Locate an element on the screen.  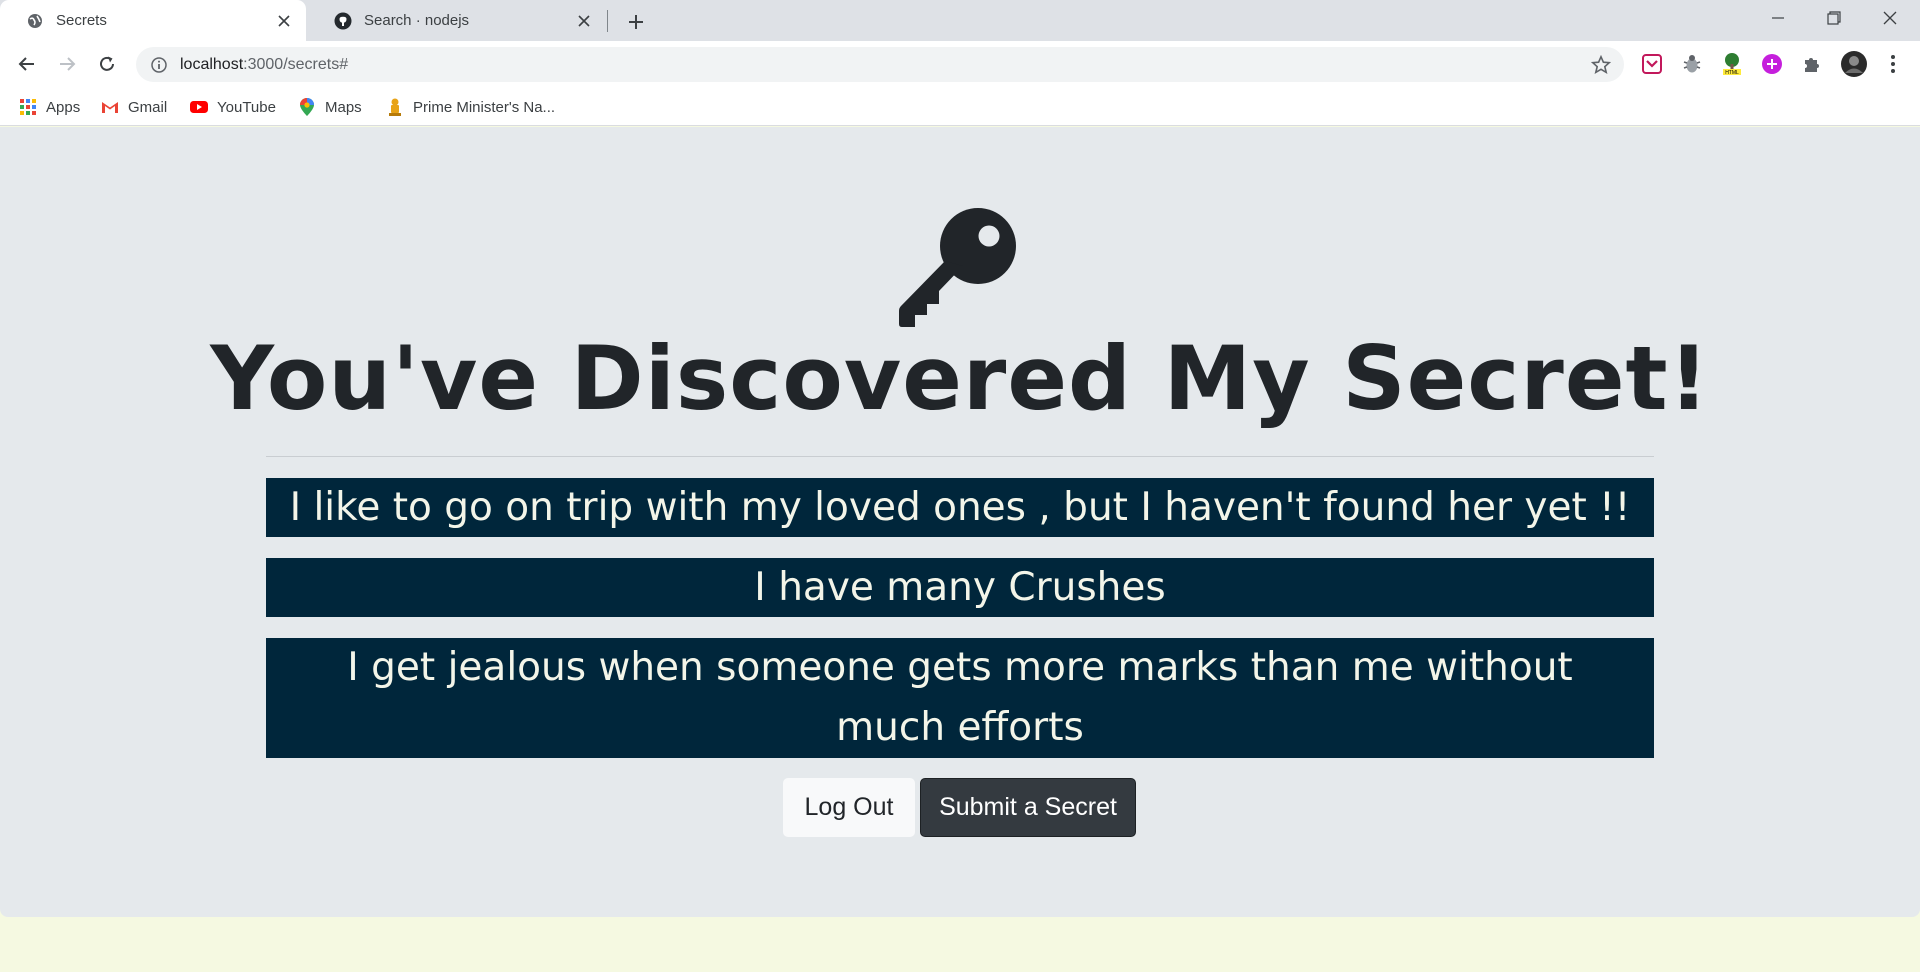
tab-title: Secrets is located at coordinates (81, 20).